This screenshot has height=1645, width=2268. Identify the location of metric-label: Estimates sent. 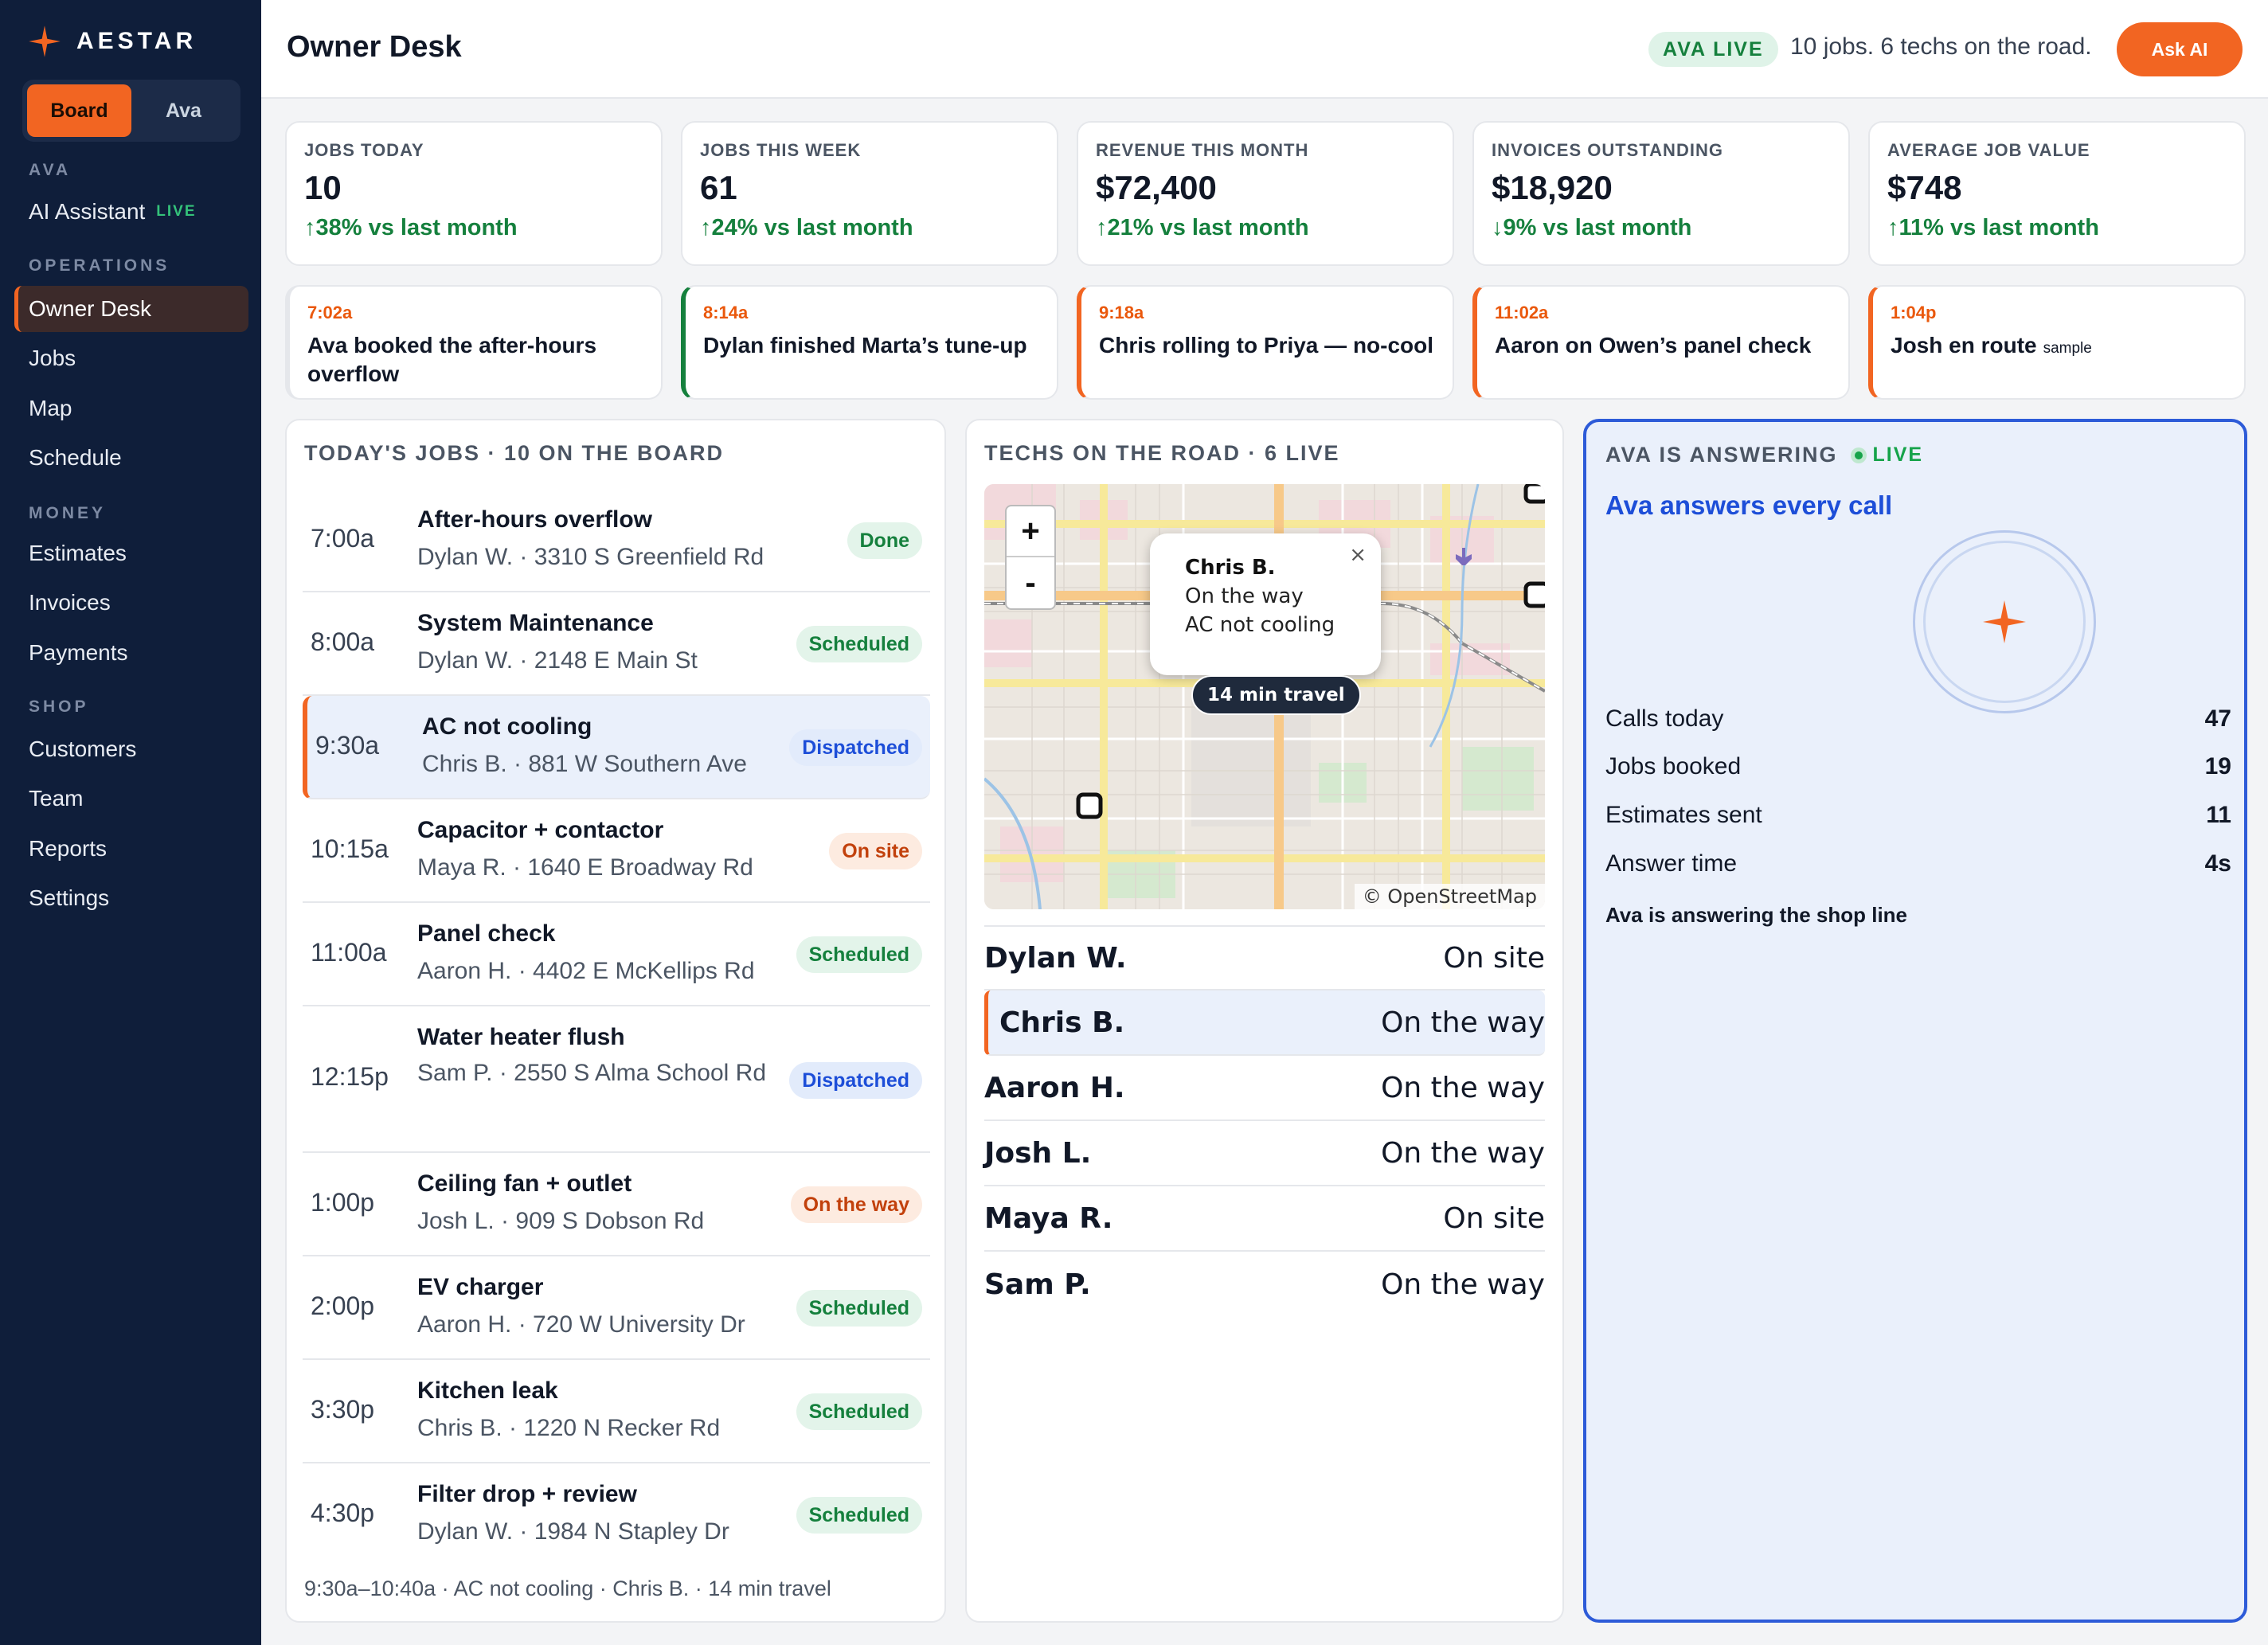
(1683, 815).